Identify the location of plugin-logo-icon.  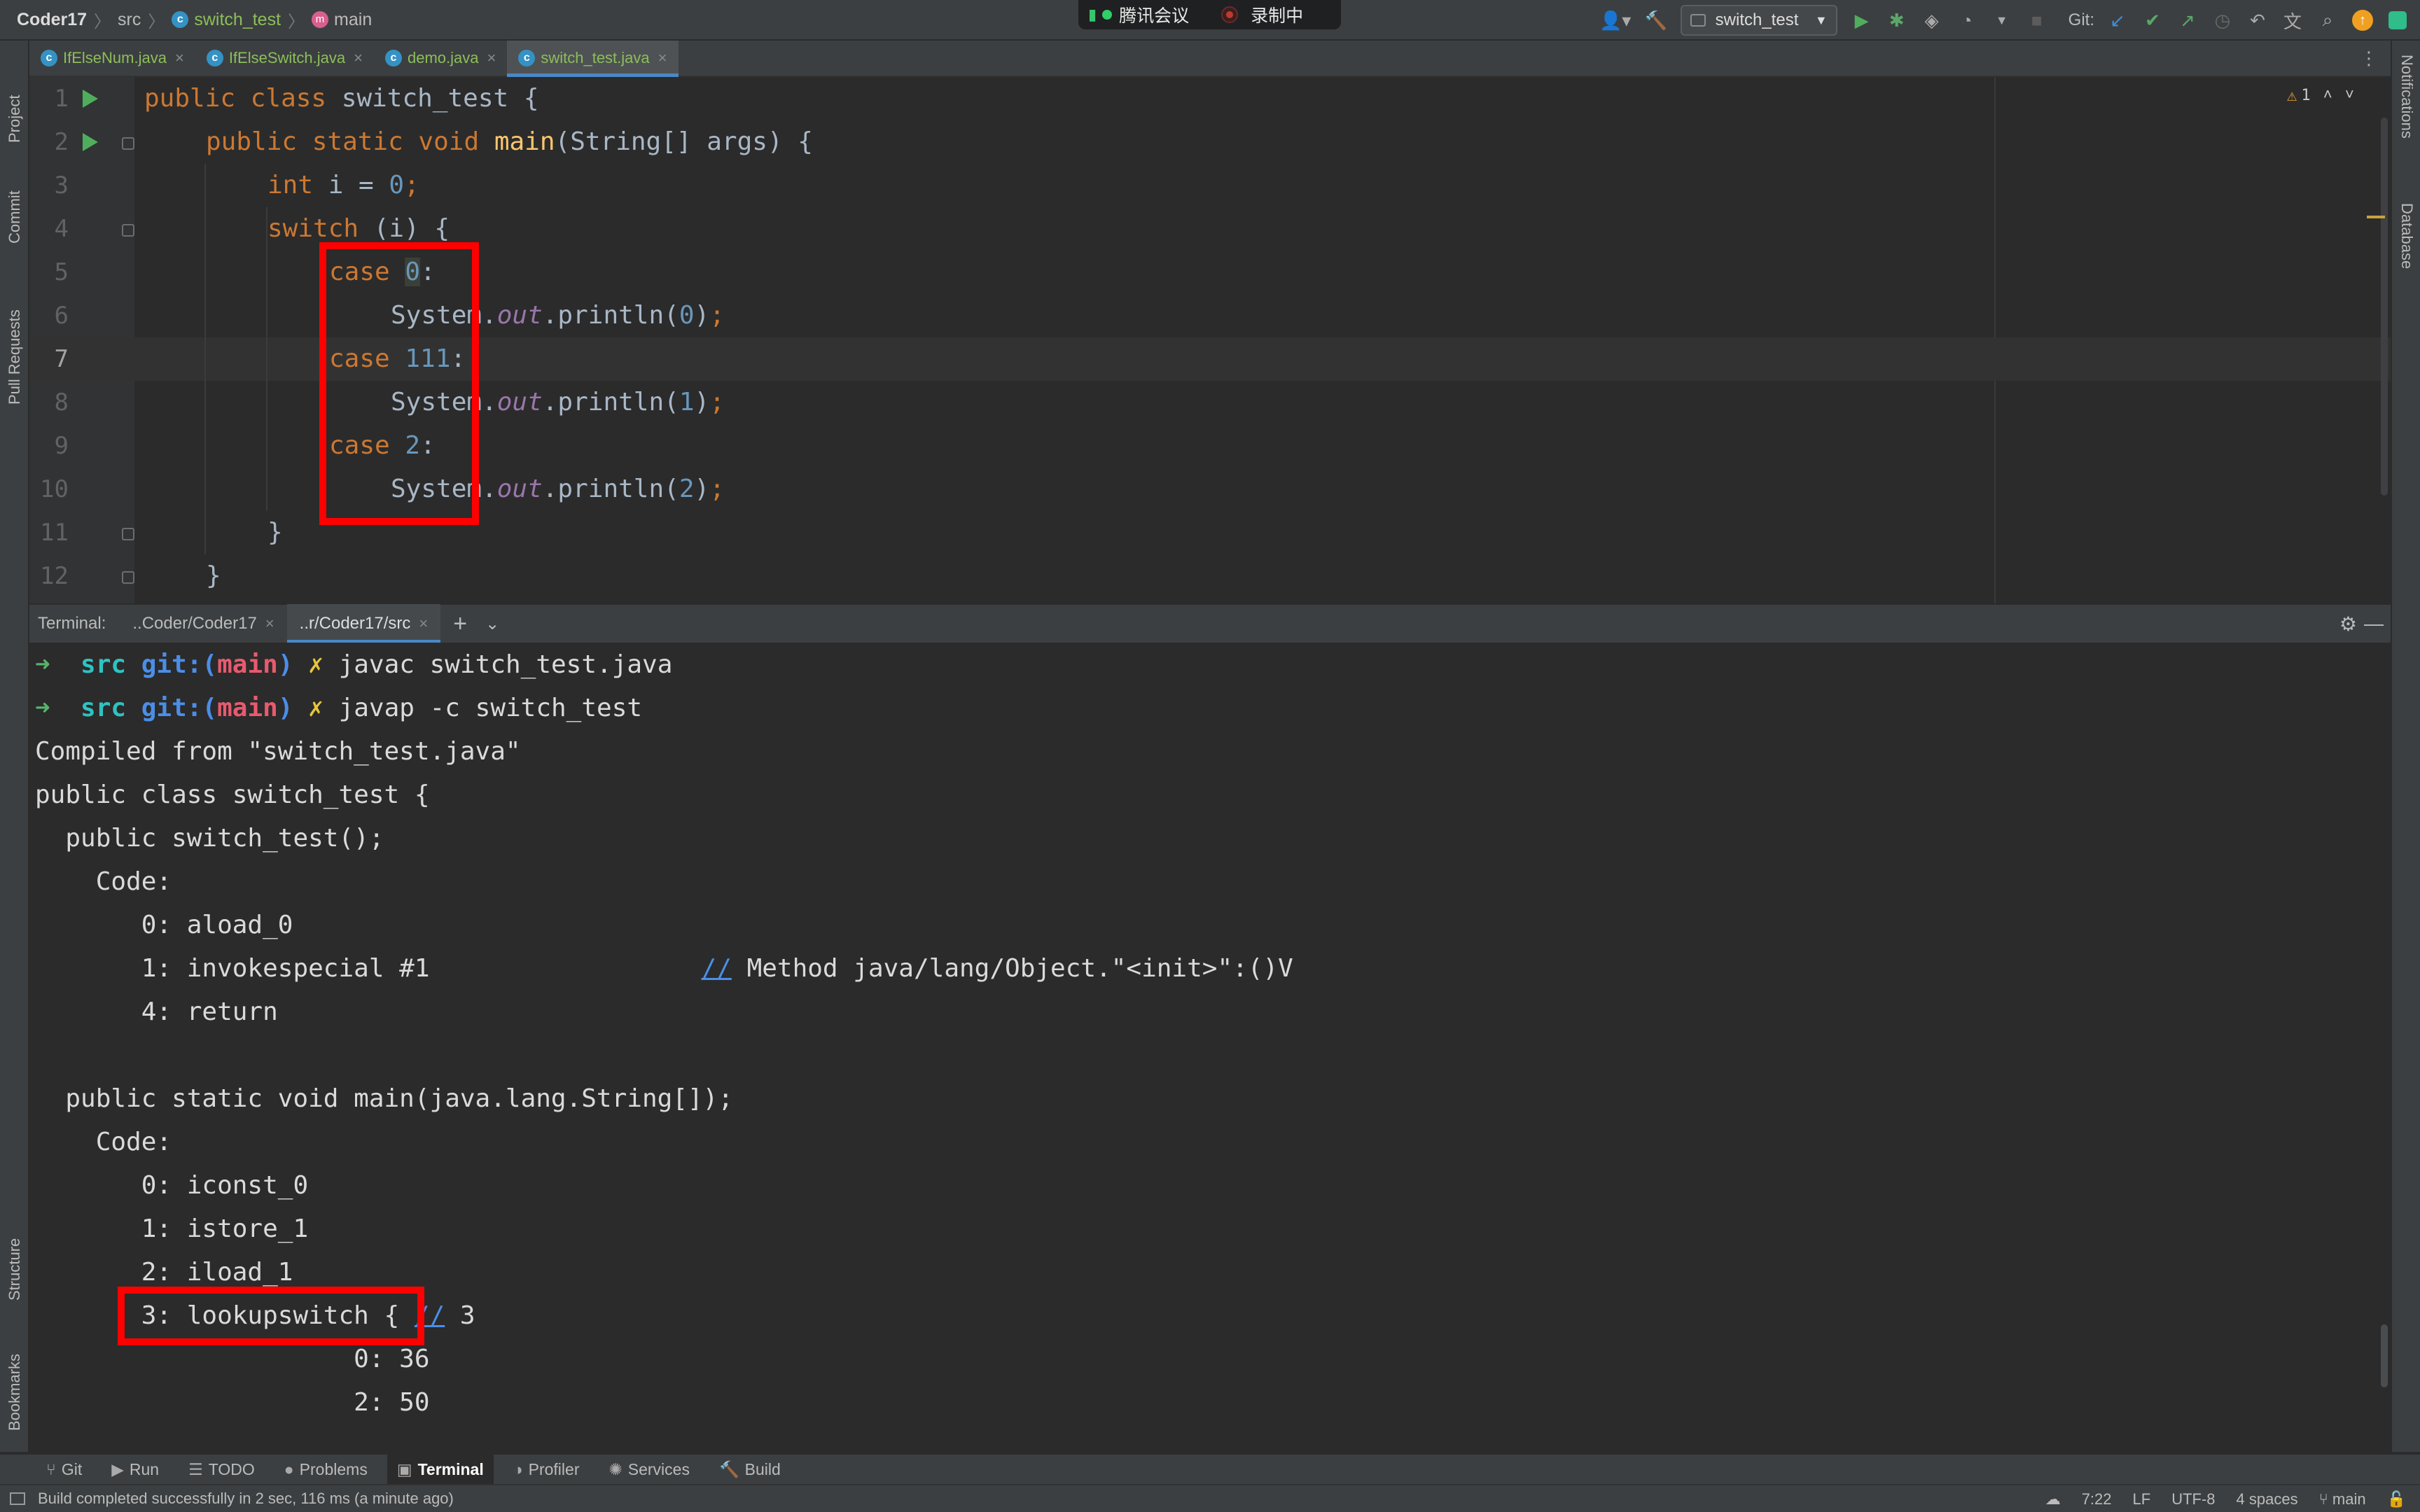
(2397, 20).